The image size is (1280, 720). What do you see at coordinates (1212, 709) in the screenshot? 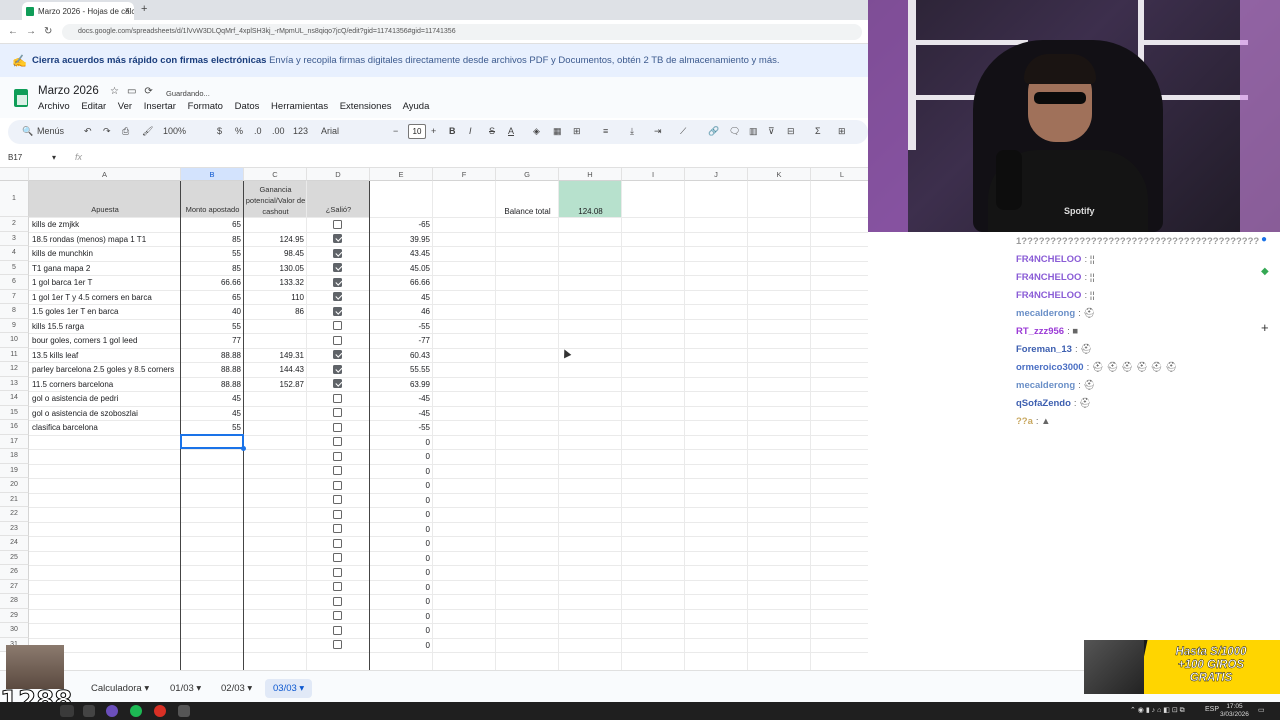
I see `keyboard-language: ESP` at bounding box center [1212, 709].